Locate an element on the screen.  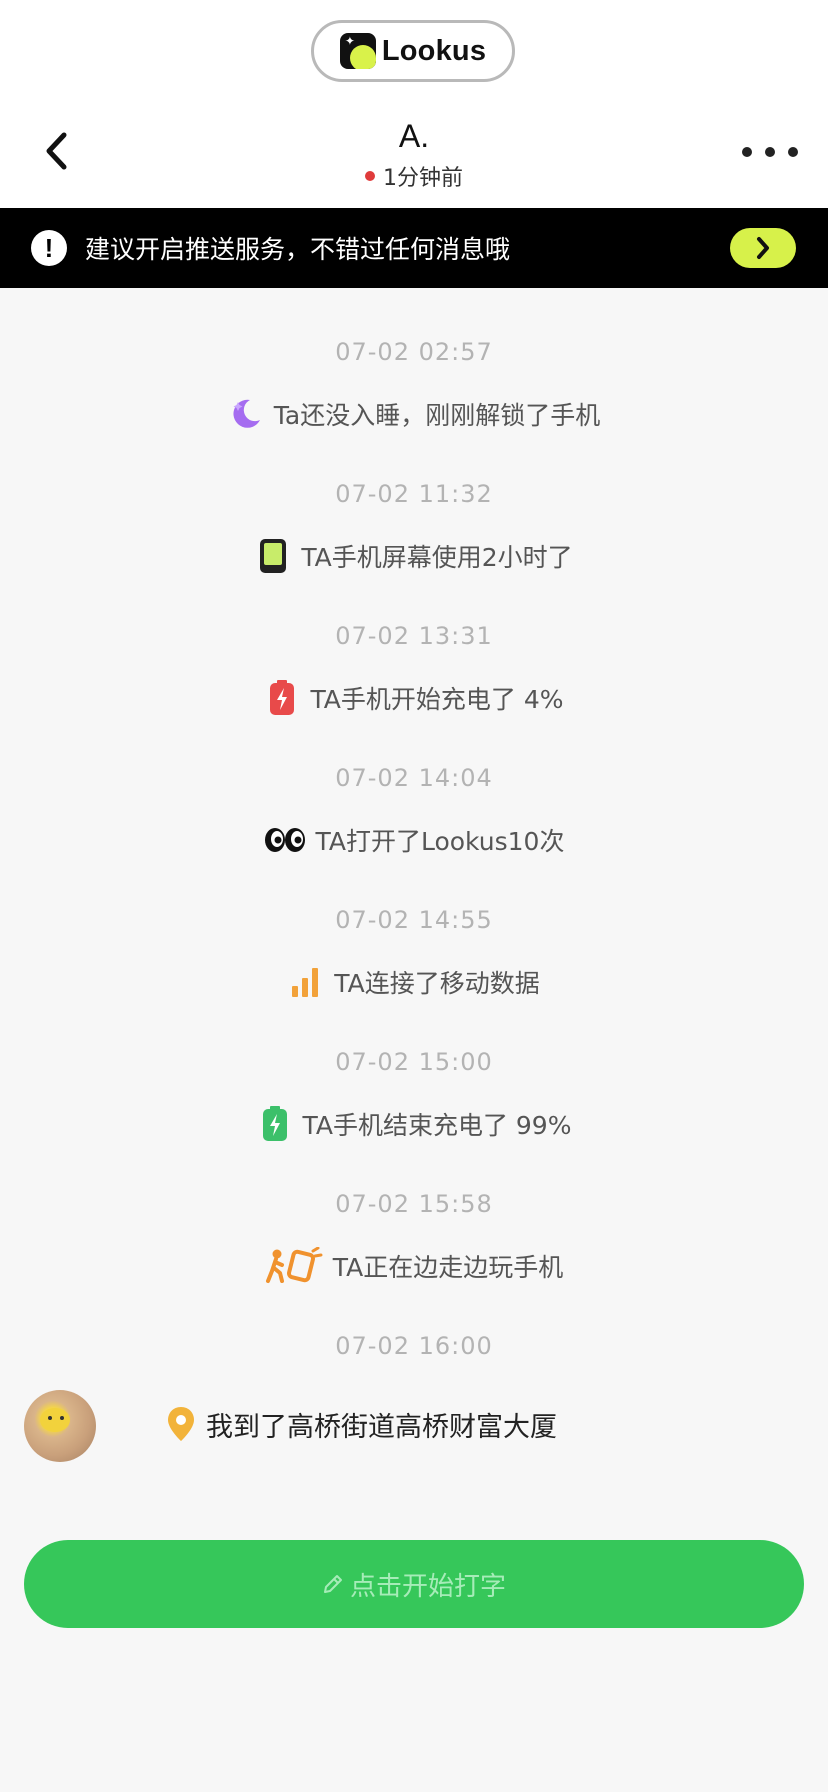
online-status: 1分钟前 is located at coordinates (414, 176).